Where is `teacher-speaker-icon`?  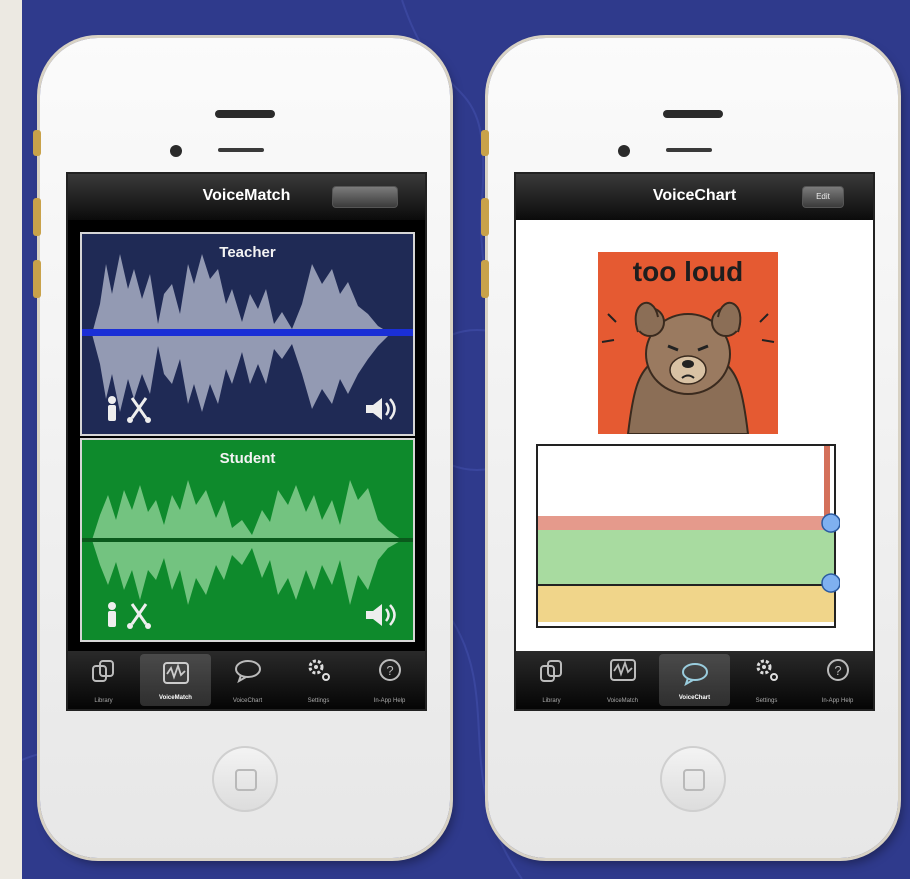
teacher-speaker-icon is located at coordinates (382, 409).